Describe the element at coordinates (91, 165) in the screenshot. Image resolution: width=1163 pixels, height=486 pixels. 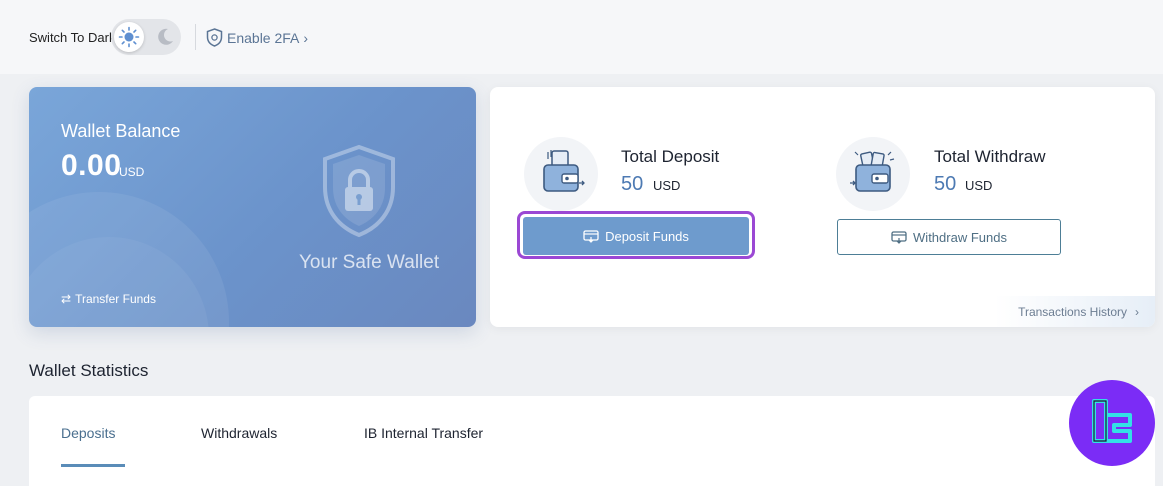
I see `wallet-balance-amount: 0.00` at that location.